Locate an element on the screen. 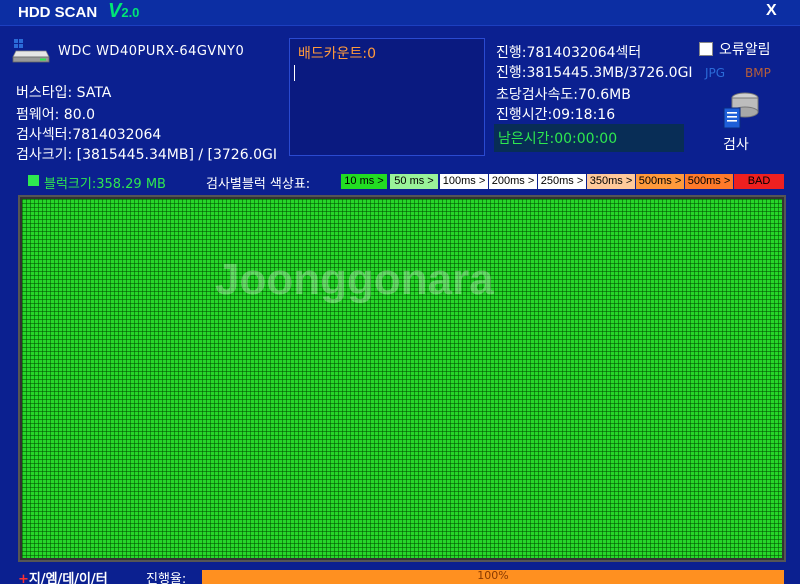 This screenshot has height=584, width=800. scan-speed: 초당검사속도:70.6MB is located at coordinates (563, 95).